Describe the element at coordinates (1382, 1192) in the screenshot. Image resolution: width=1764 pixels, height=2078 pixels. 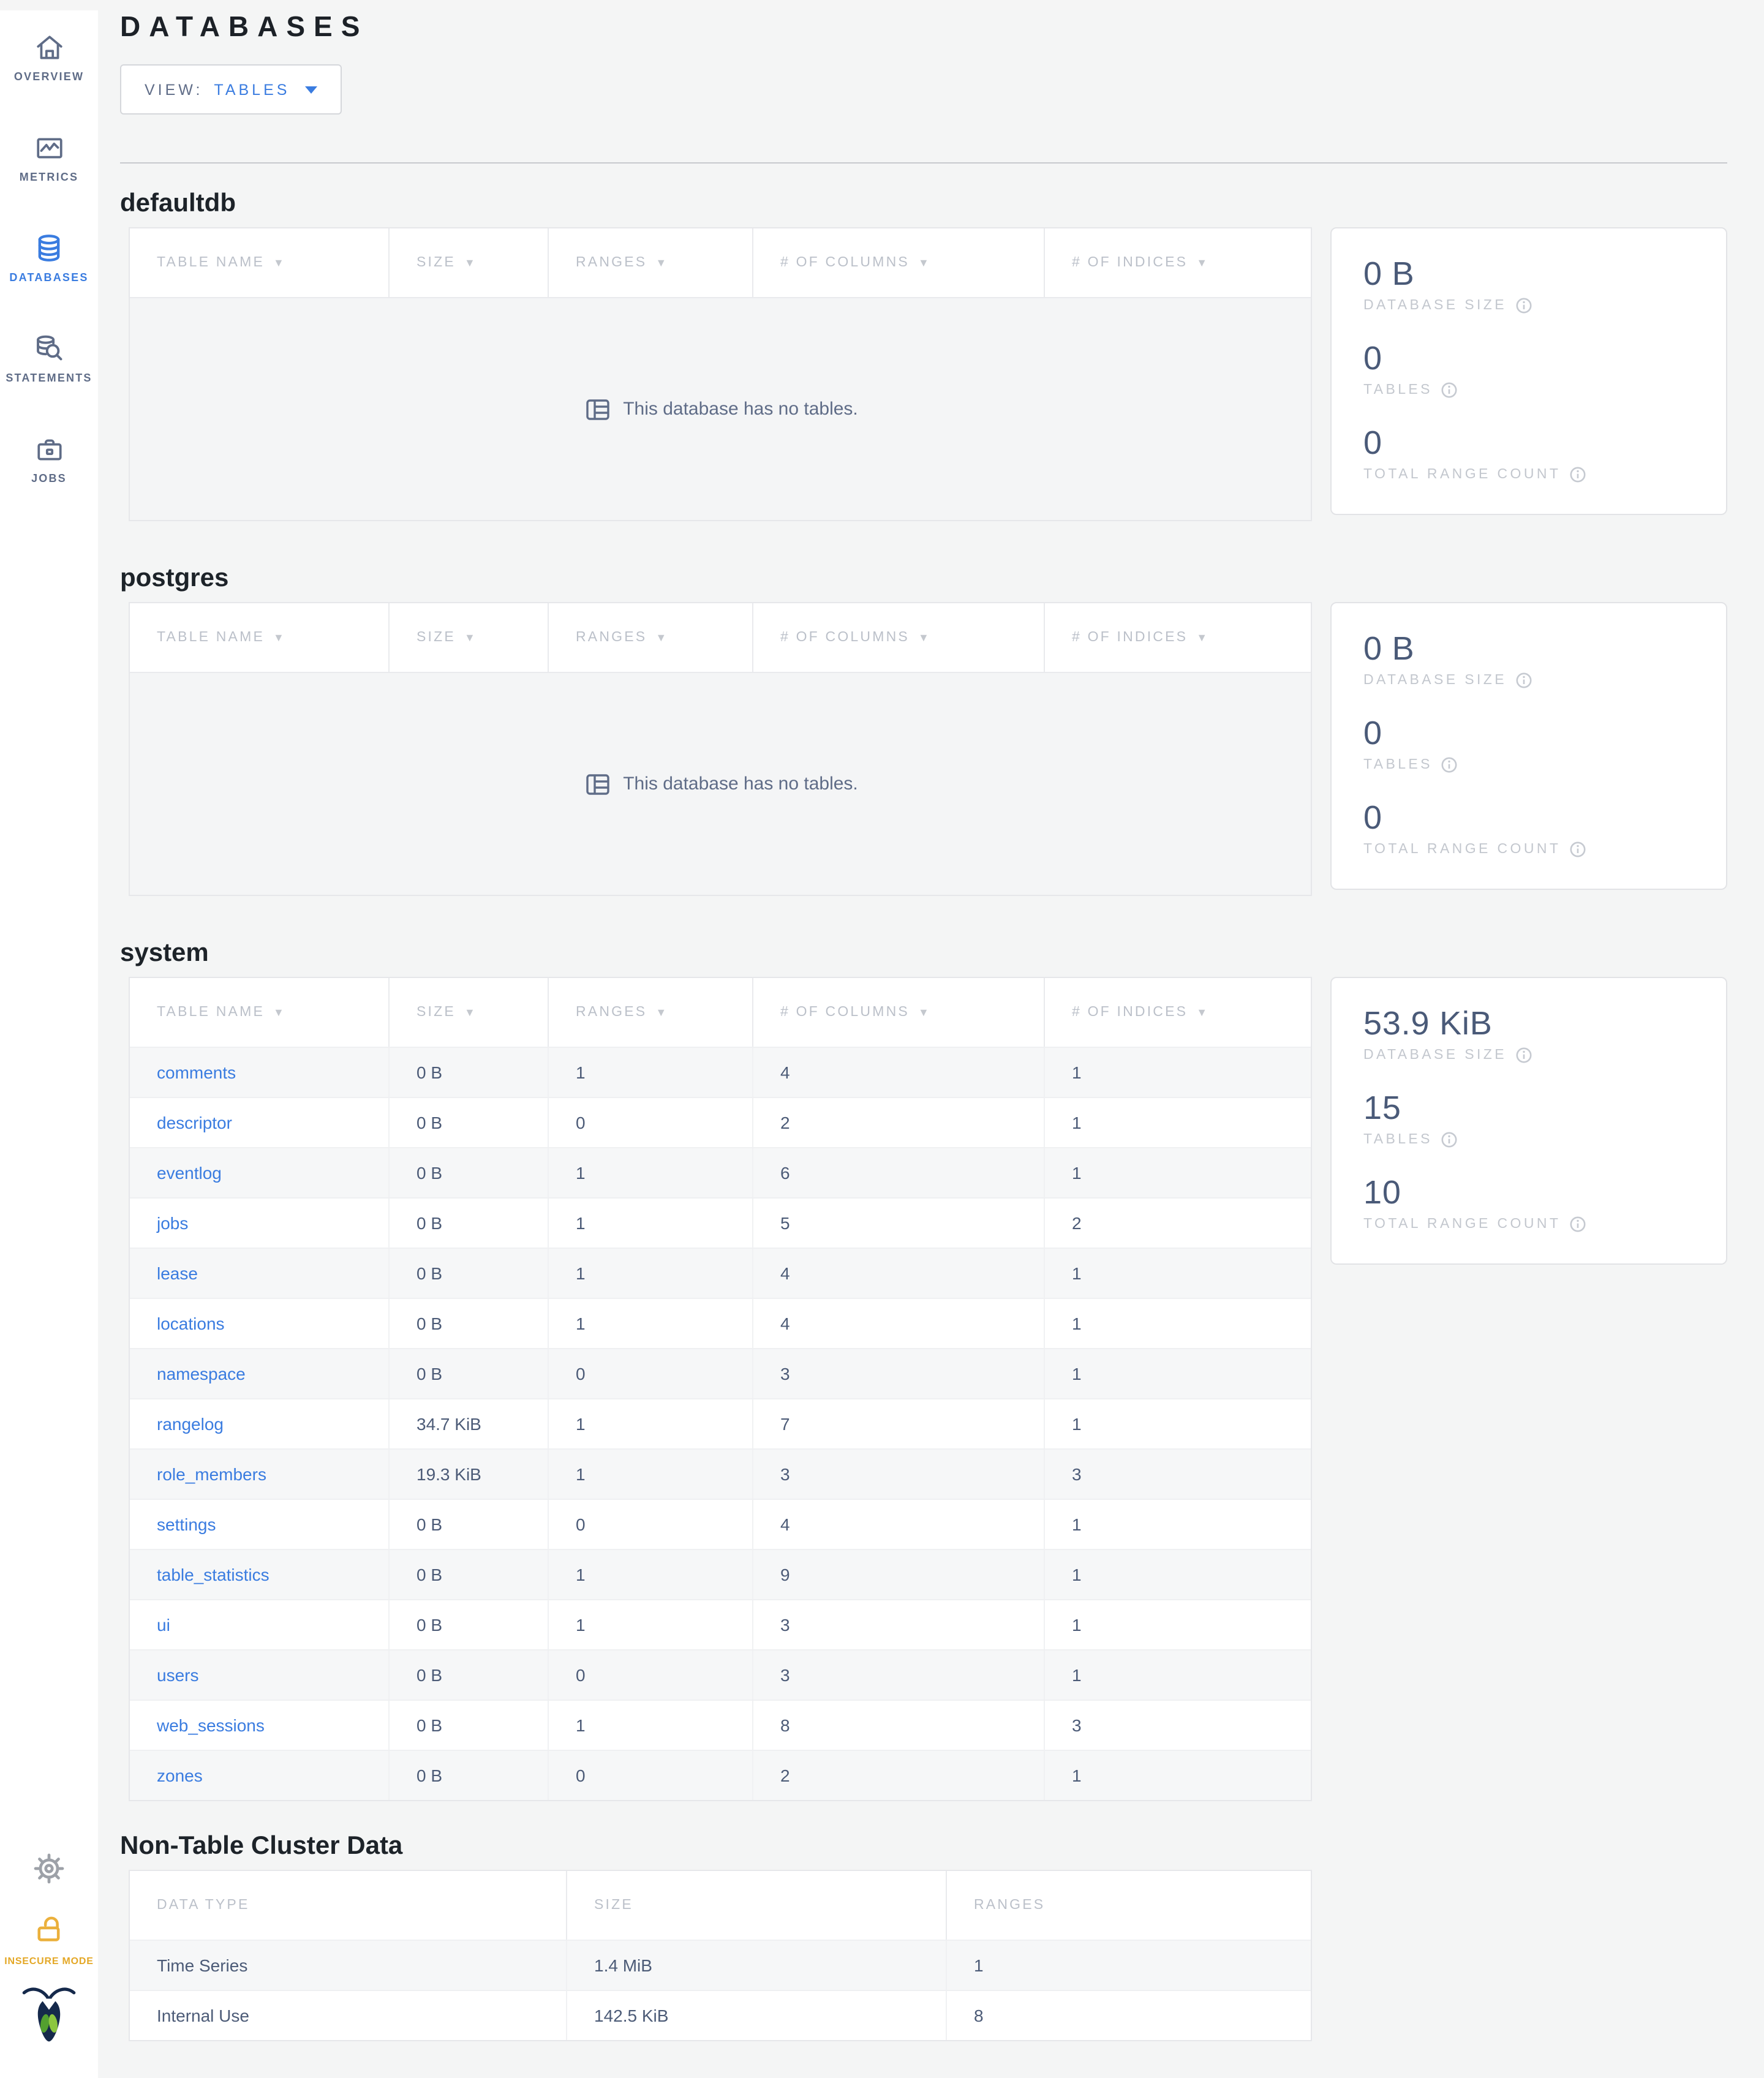
I see `stat-range-count-value: 10` at that location.